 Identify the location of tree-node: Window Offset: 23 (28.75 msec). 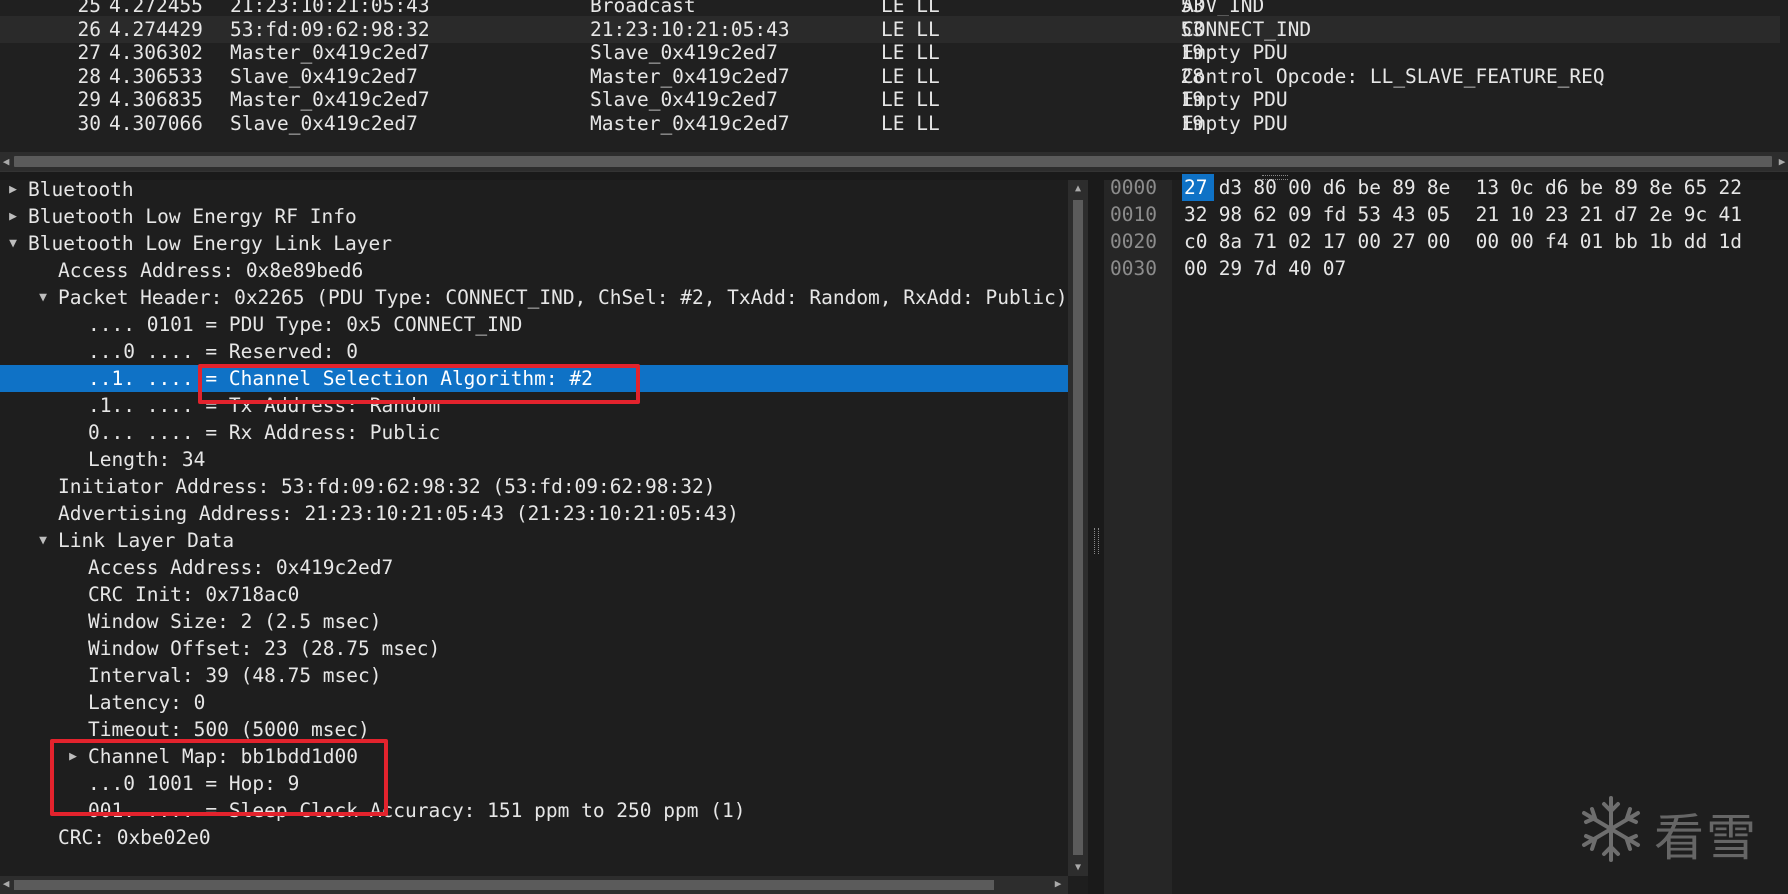
(534, 648).